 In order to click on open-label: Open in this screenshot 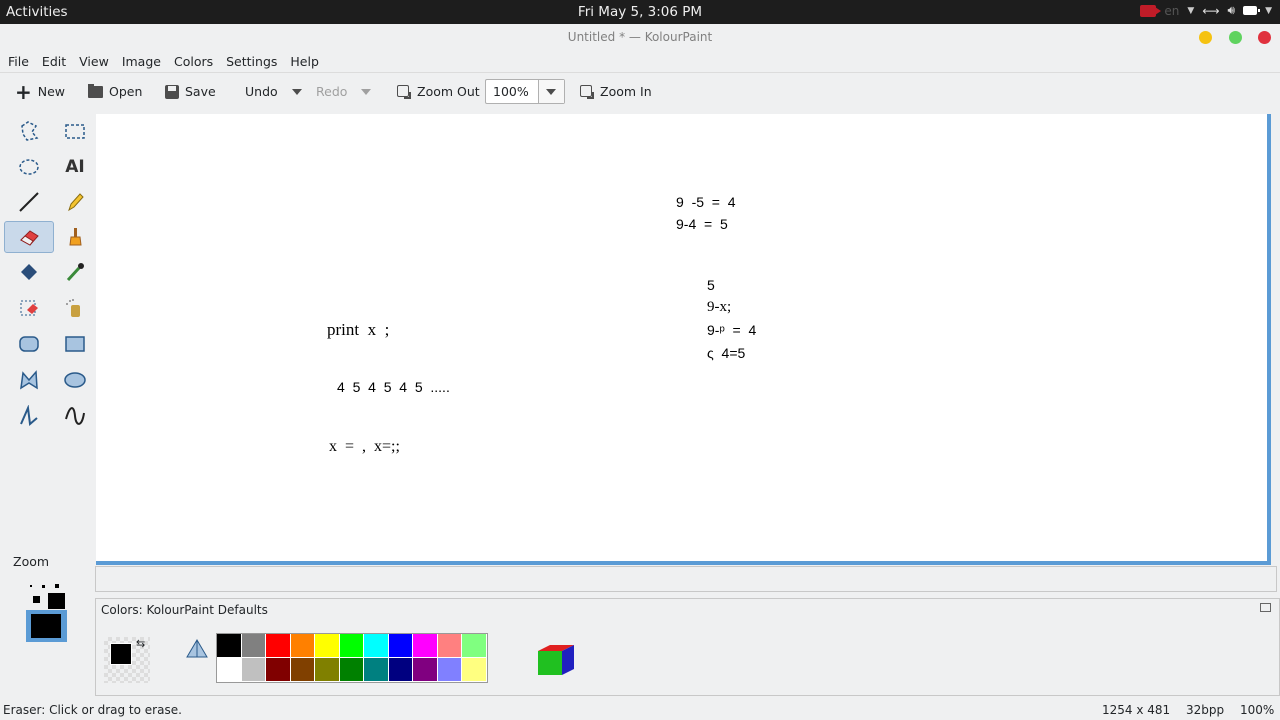, I will do `click(126, 91)`.